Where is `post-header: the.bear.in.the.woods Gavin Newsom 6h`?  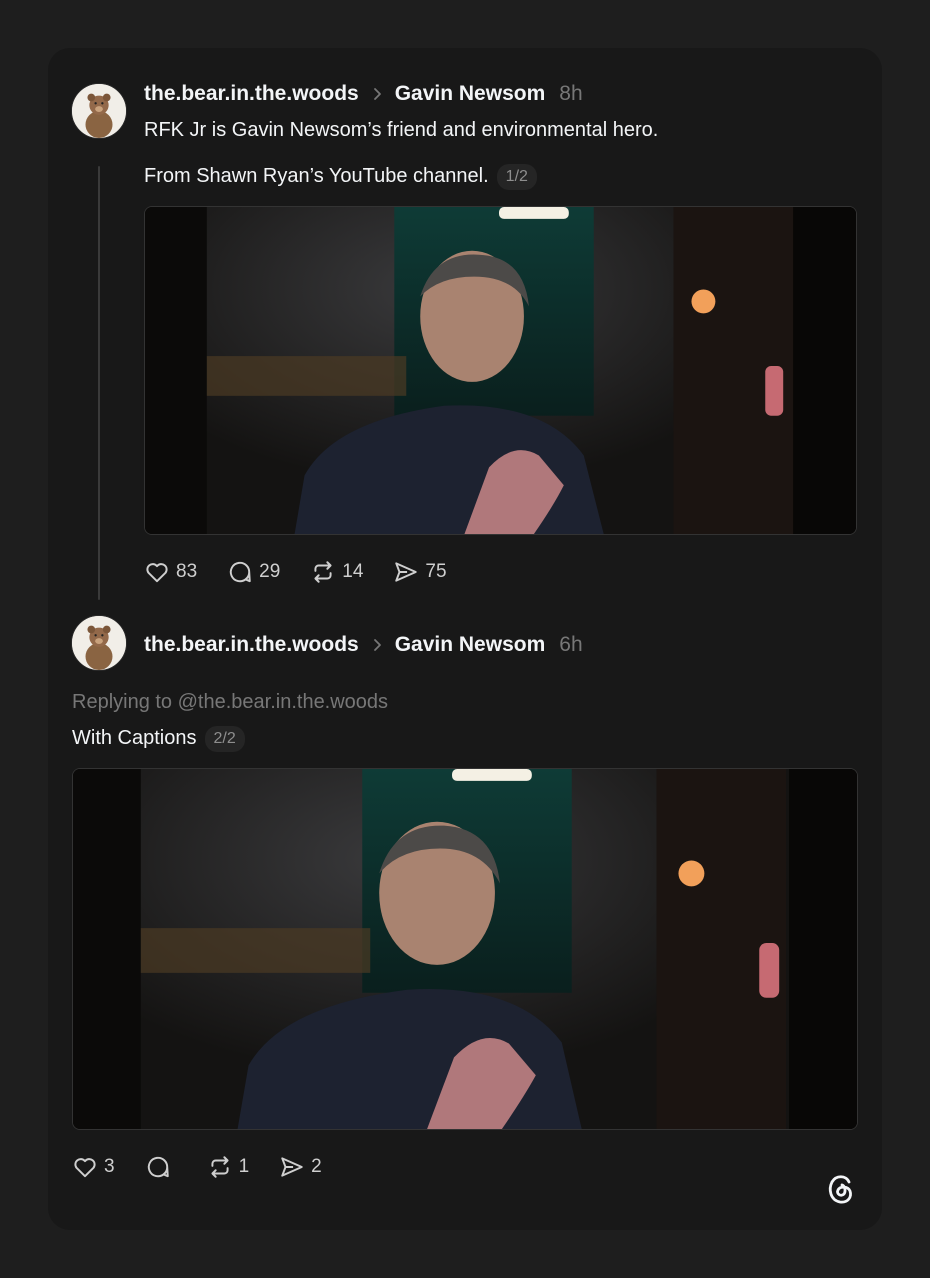
post-header: the.bear.in.the.woods Gavin Newsom 6h is located at coordinates (363, 645).